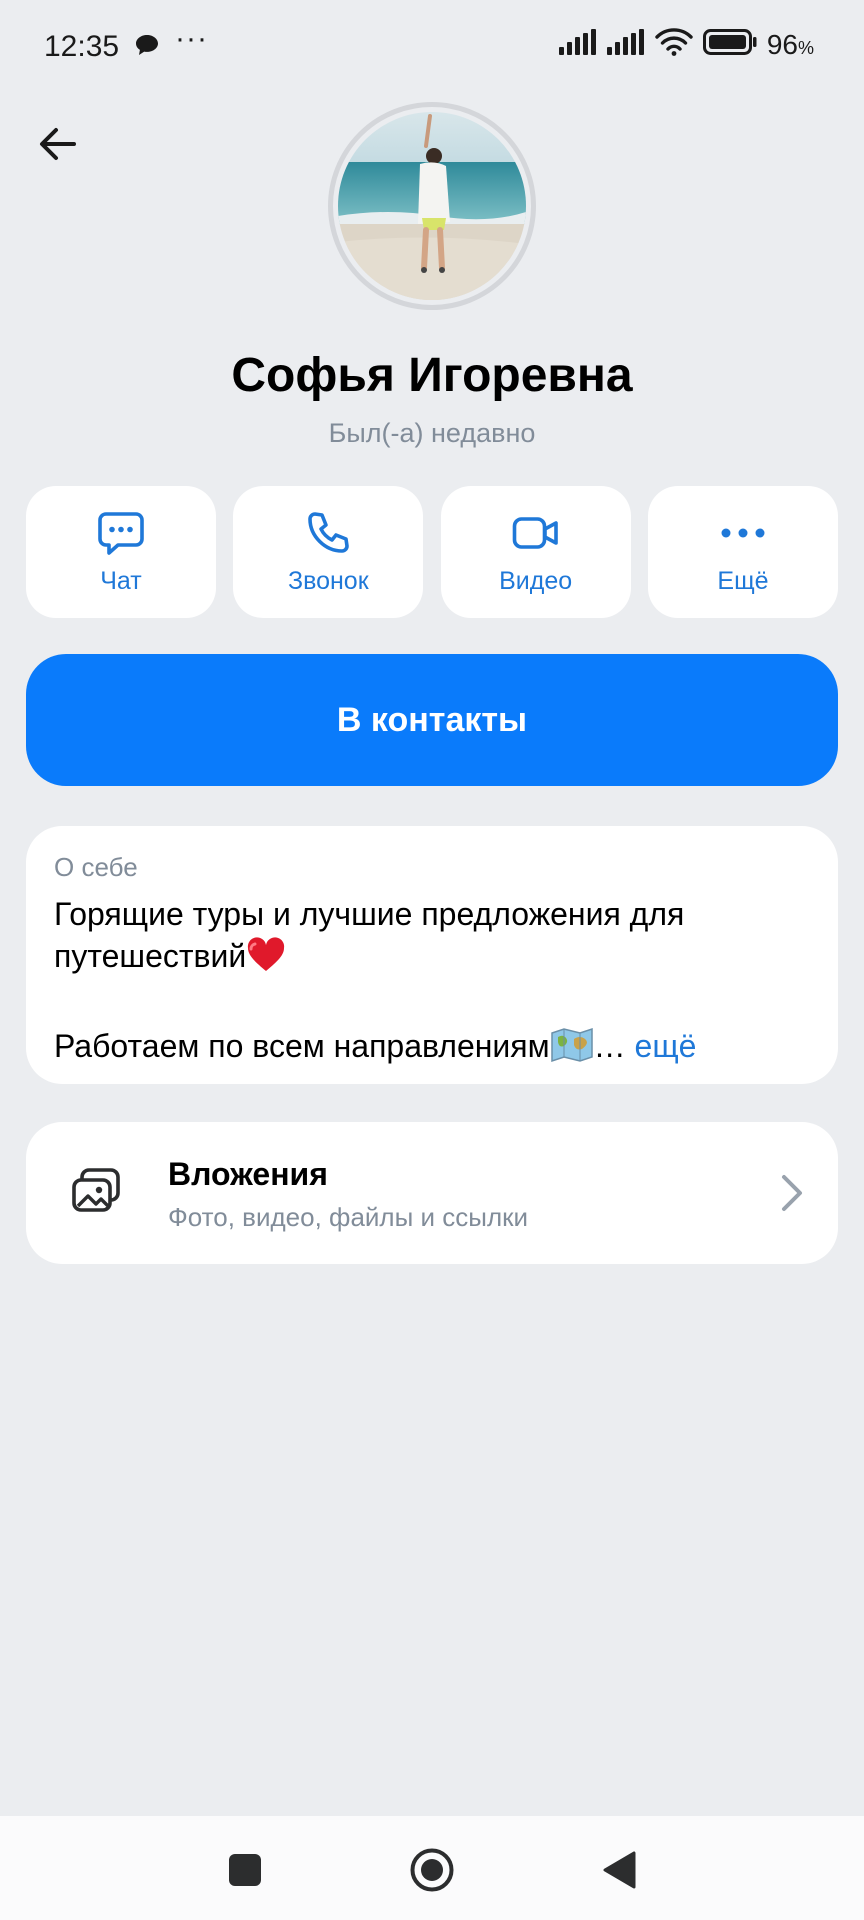  What do you see at coordinates (790, 44) in the screenshot?
I see `battery-percent: 96%` at bounding box center [790, 44].